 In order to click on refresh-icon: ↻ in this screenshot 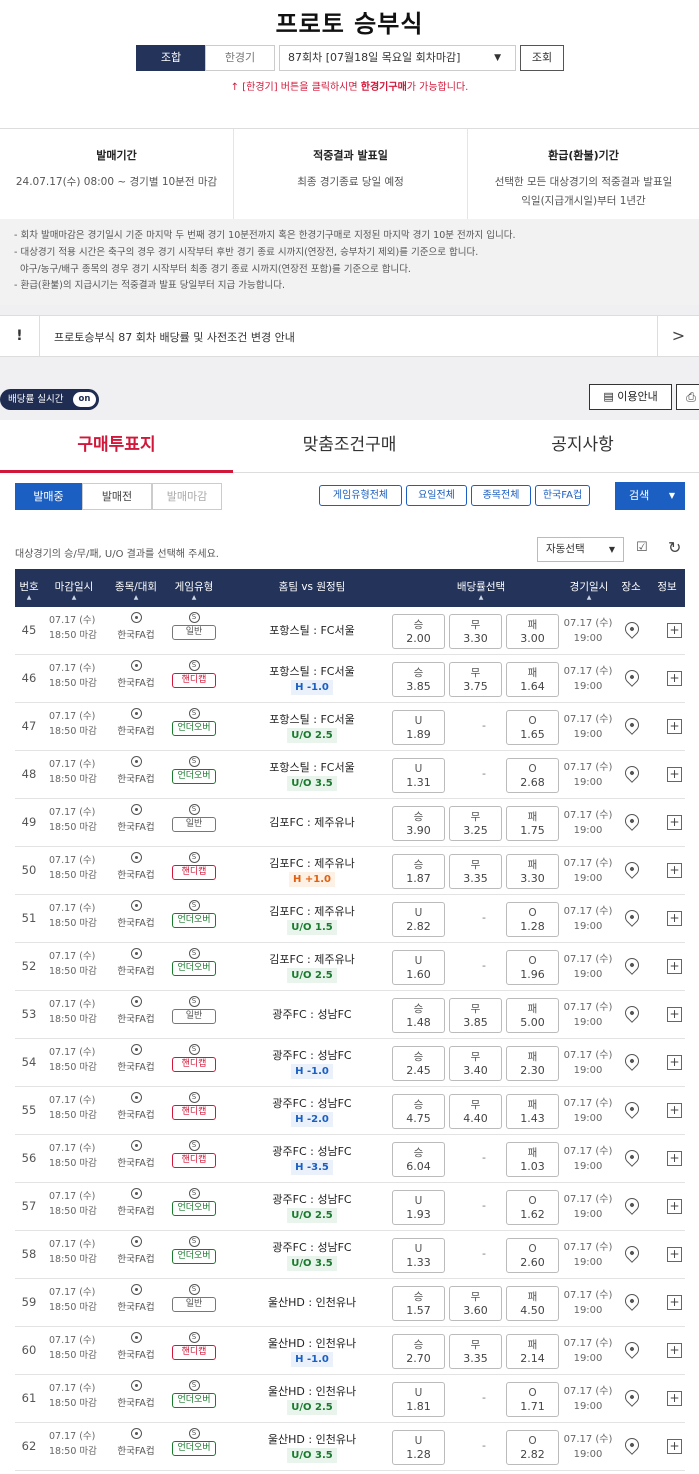, I will do `click(678, 548)`.